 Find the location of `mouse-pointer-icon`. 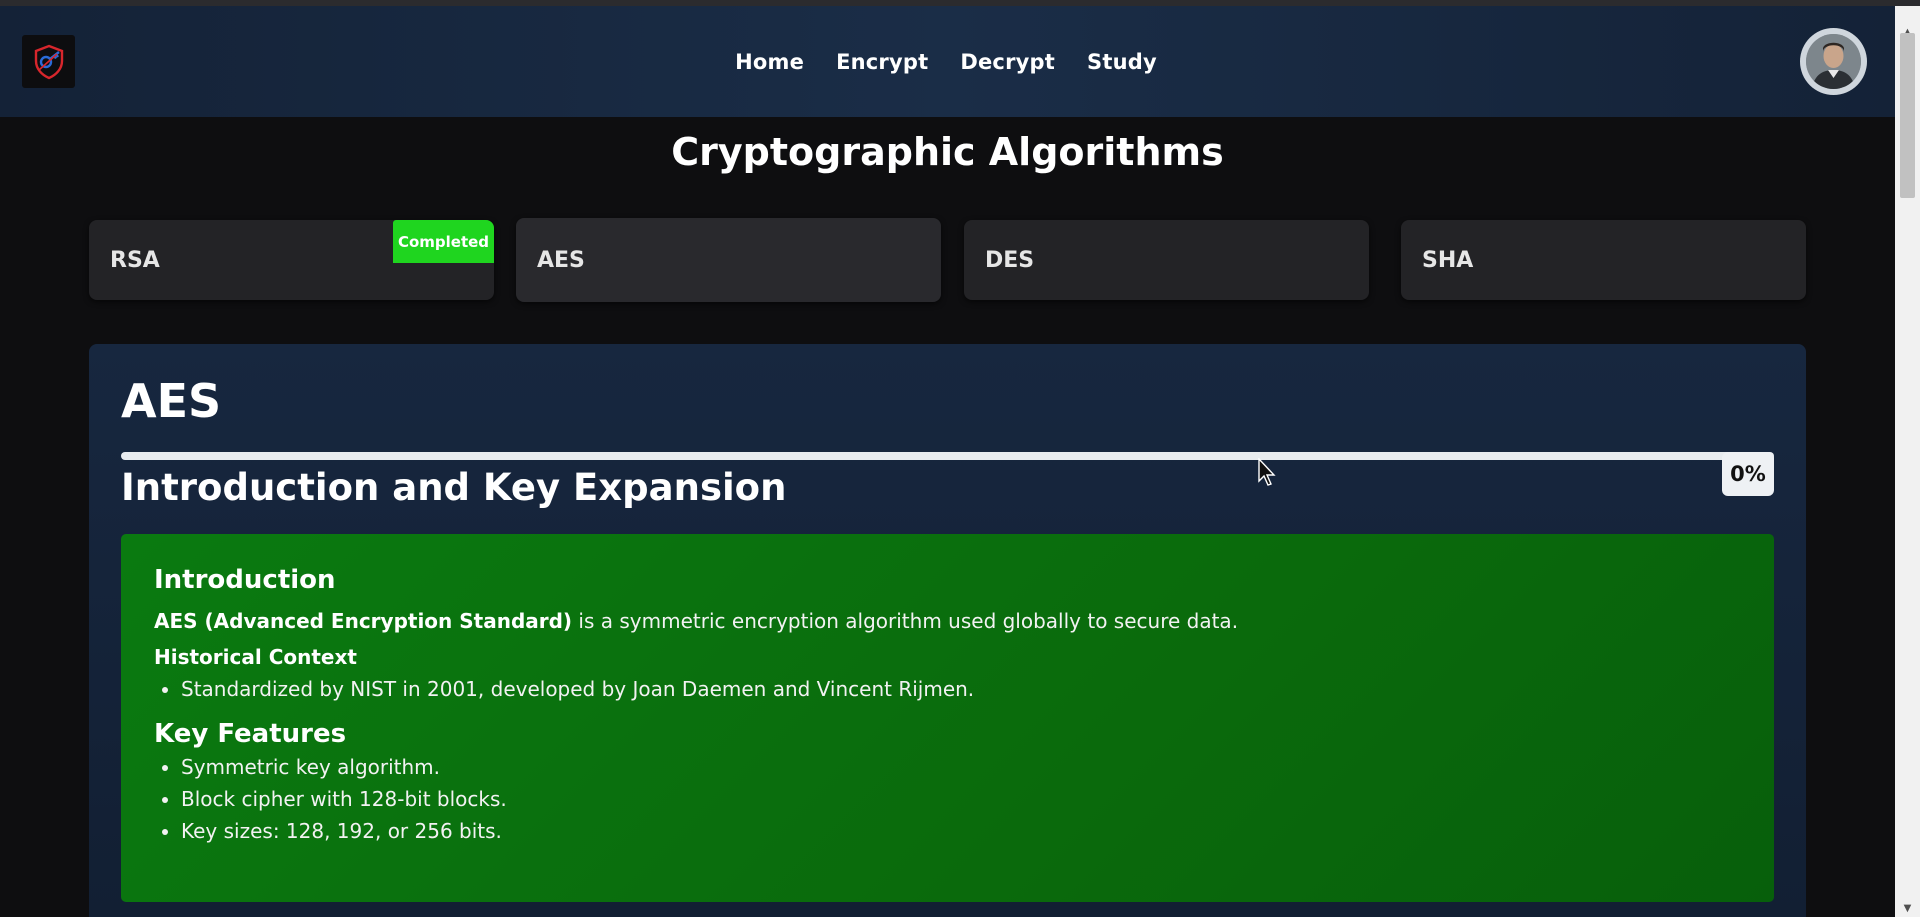

mouse-pointer-icon is located at coordinates (1267, 472).